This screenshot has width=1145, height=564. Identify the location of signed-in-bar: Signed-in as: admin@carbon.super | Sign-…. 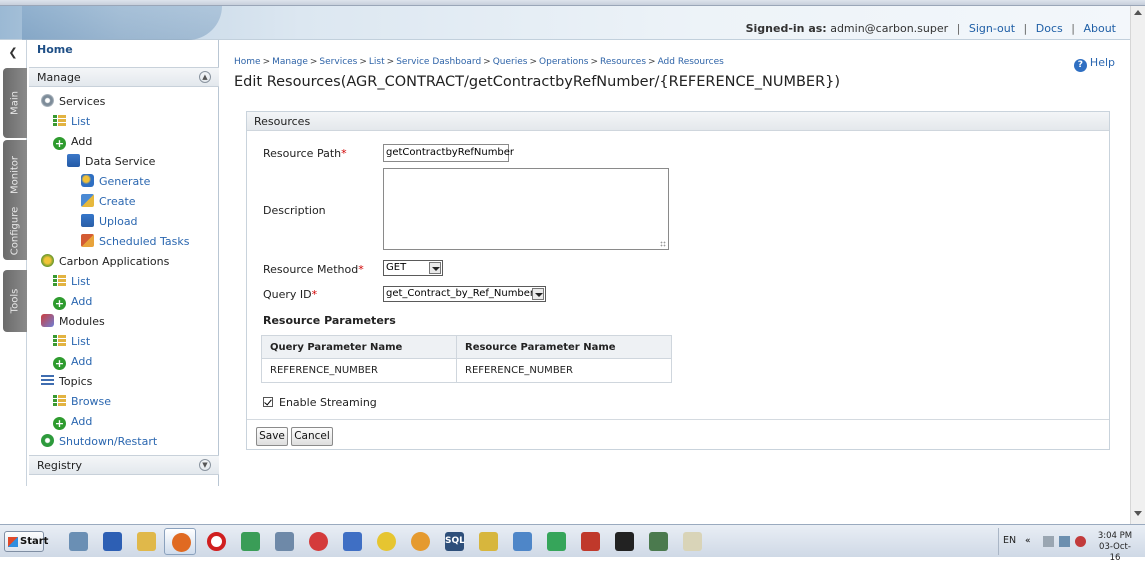
(930, 28).